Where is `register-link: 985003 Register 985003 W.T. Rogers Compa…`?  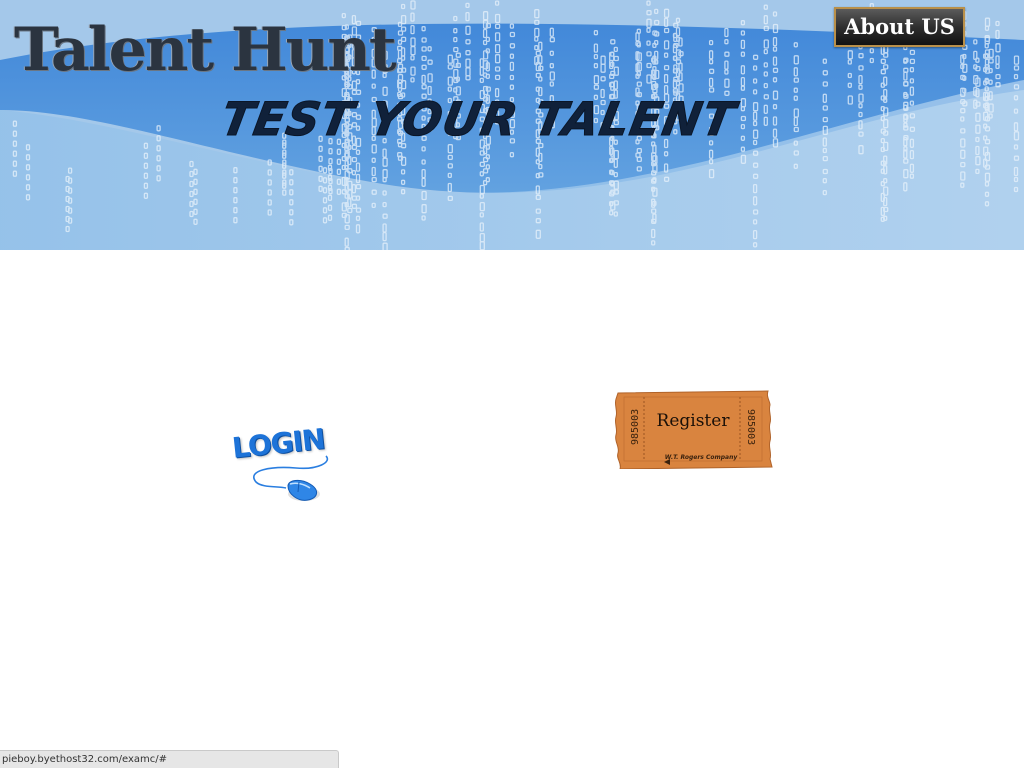 register-link: 985003 Register 985003 W.T. Rogers Compa… is located at coordinates (693, 429).